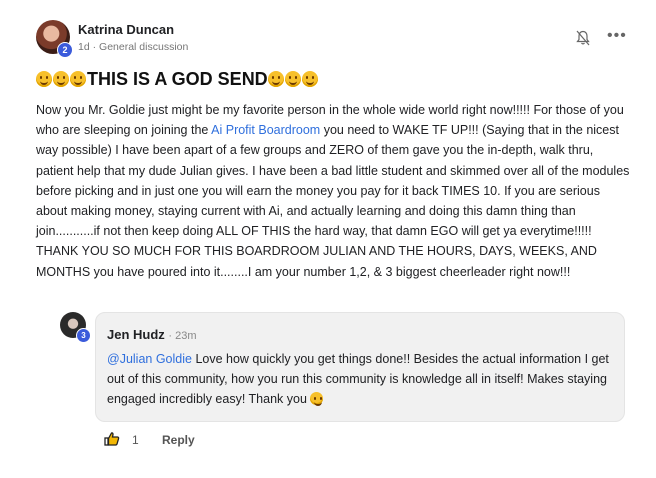  I want to click on post-title-text: THIS IS A GOD SEND, so click(177, 79).